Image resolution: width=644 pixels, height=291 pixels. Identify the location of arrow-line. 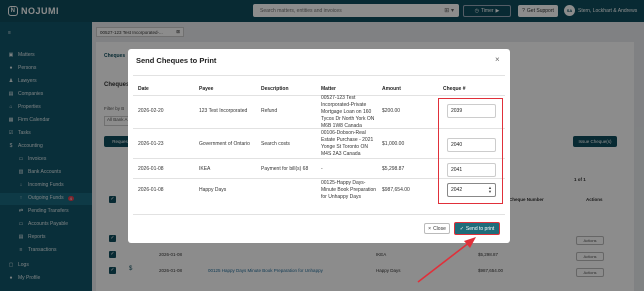
(444, 262).